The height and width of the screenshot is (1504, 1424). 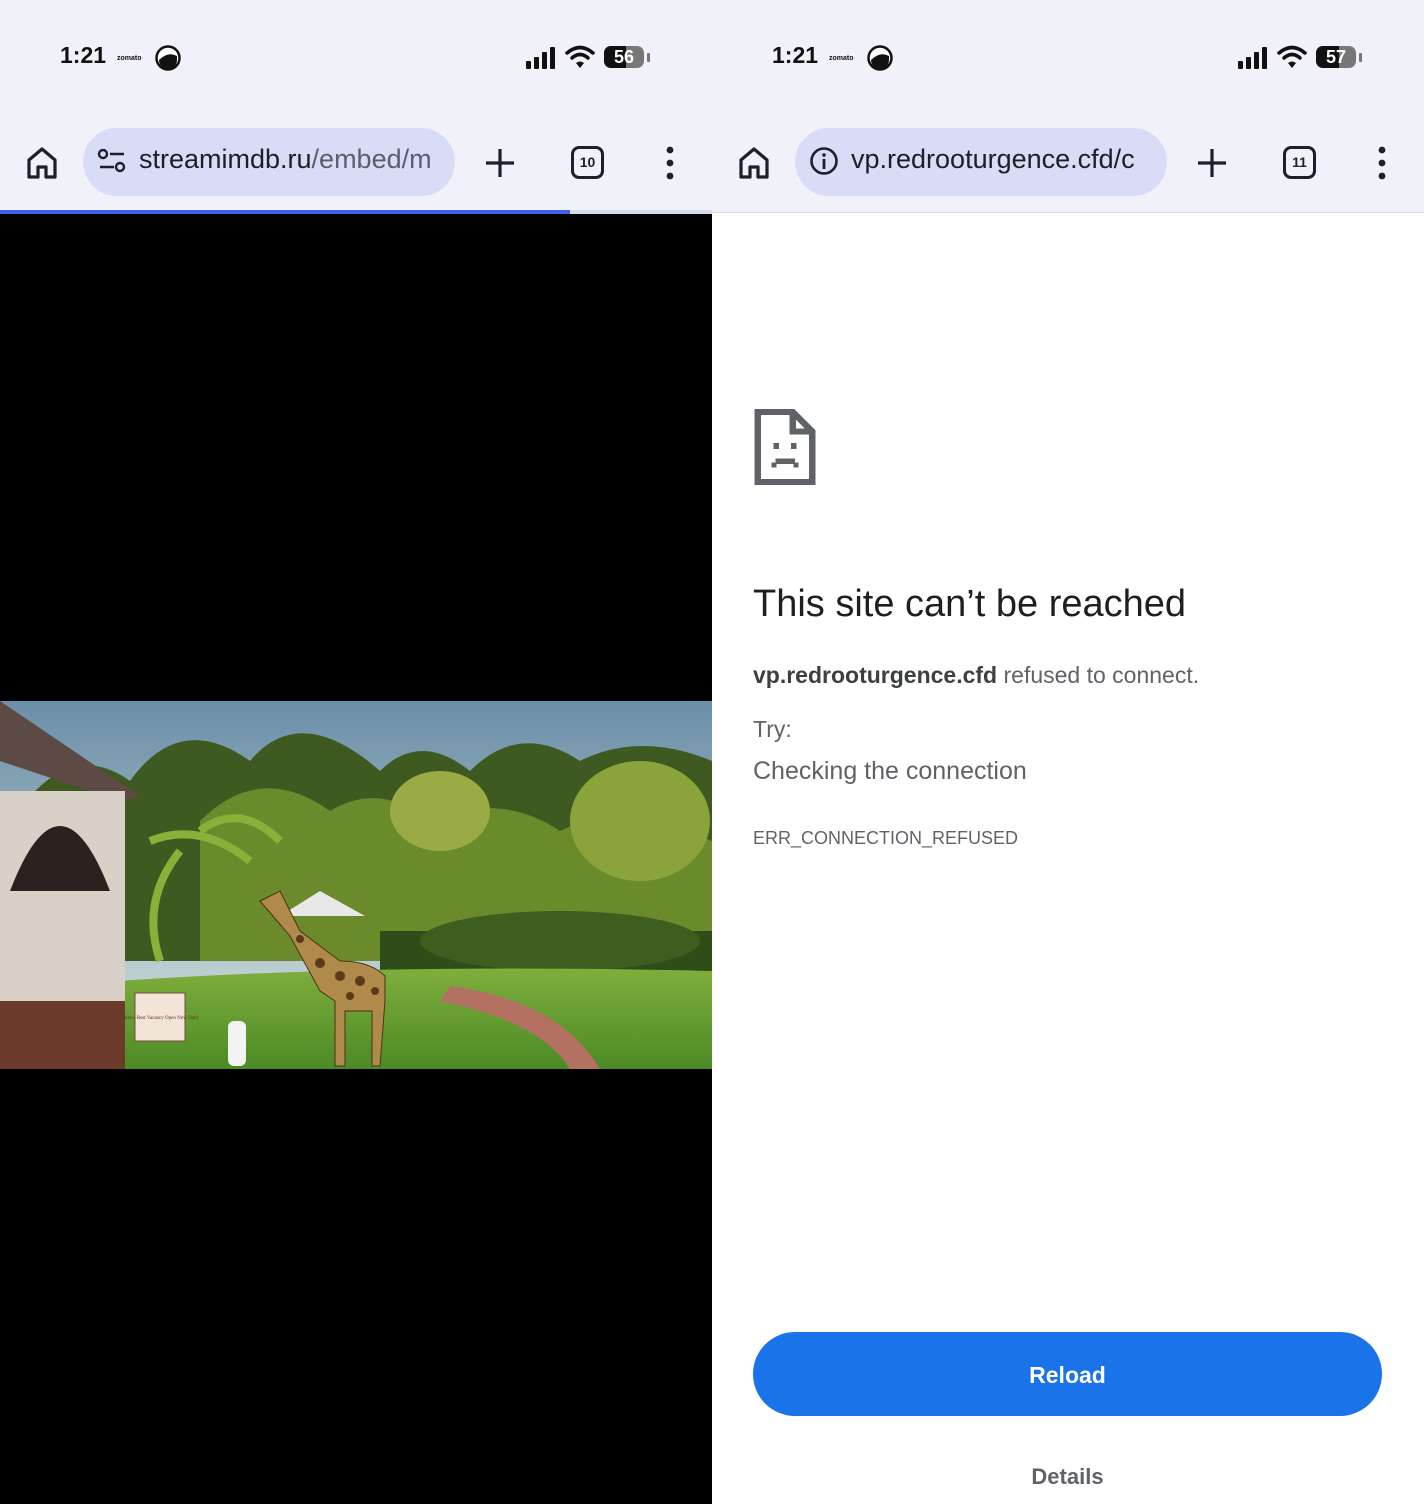 What do you see at coordinates (285, 159) in the screenshot?
I see `url-text: streamimdb.ru/embed/m` at bounding box center [285, 159].